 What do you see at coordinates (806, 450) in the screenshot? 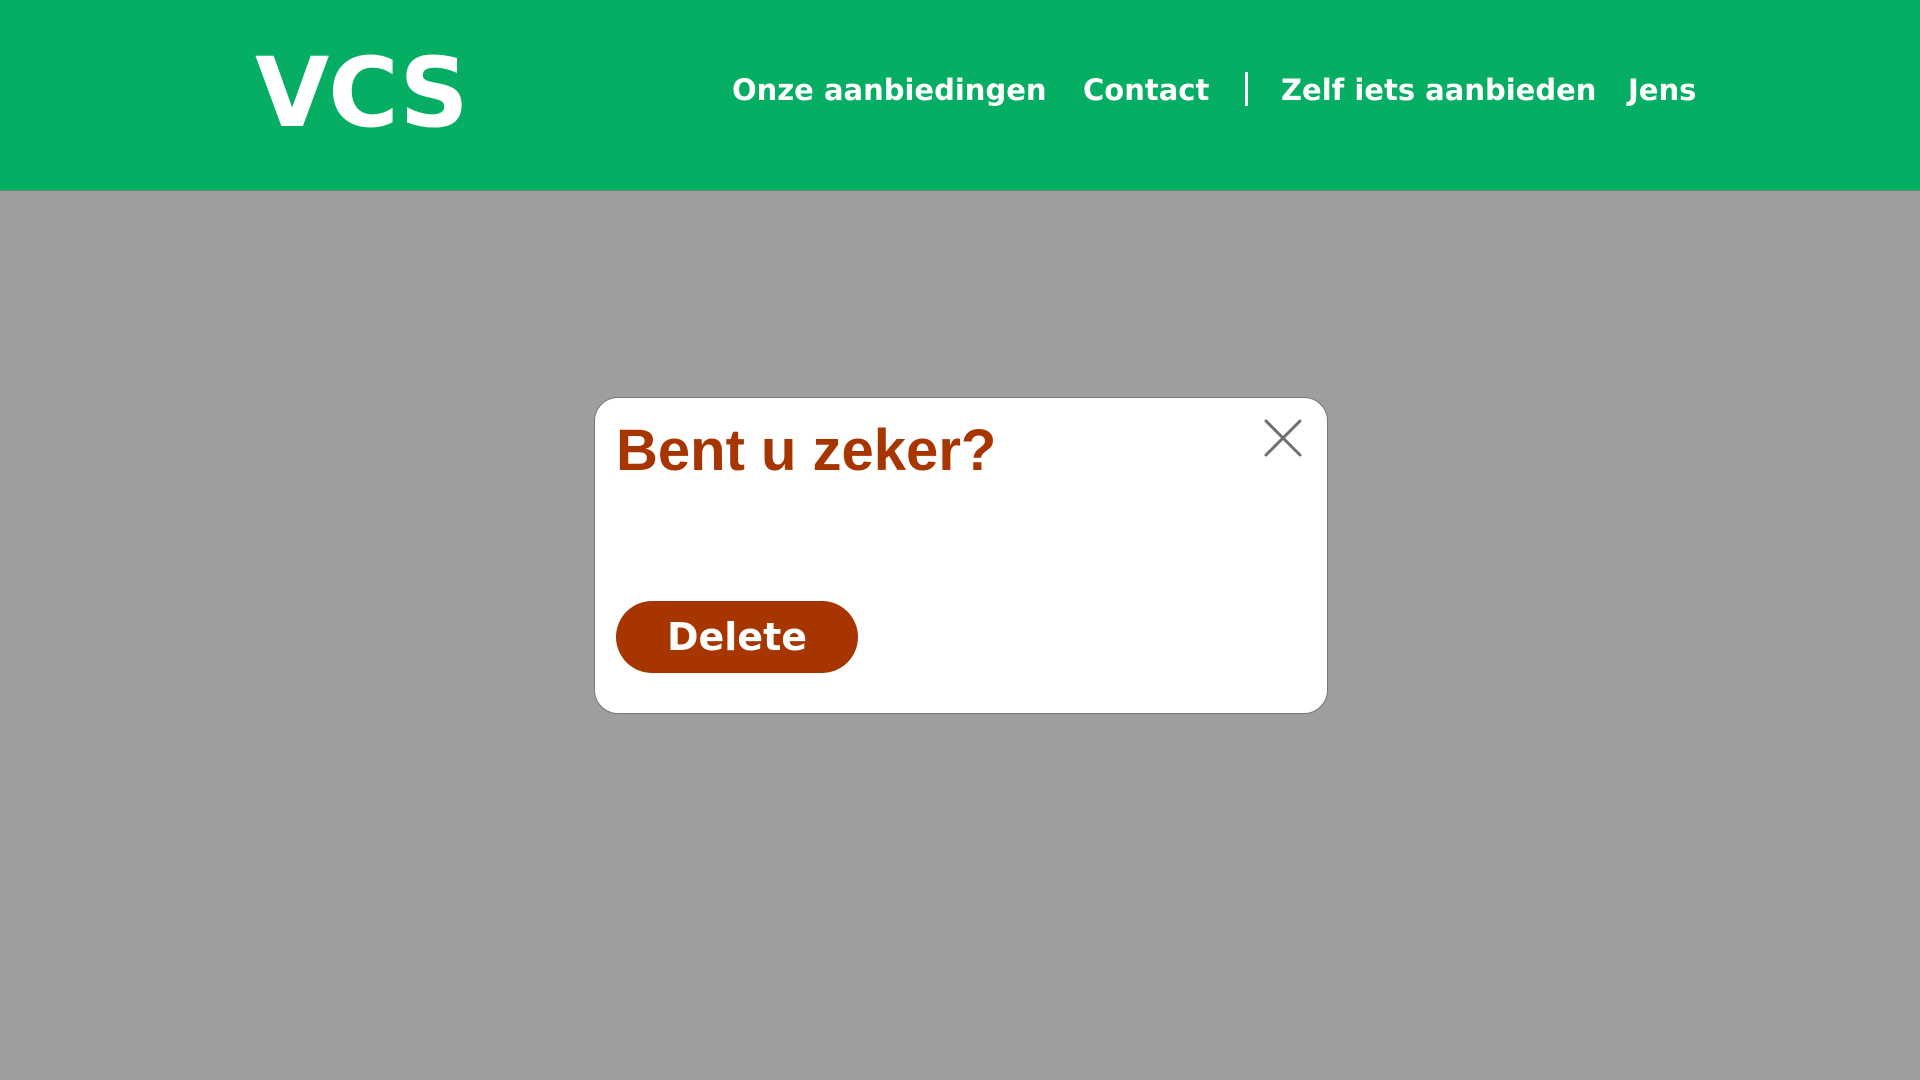
I see `dialog-title: Bent u zeker?` at bounding box center [806, 450].